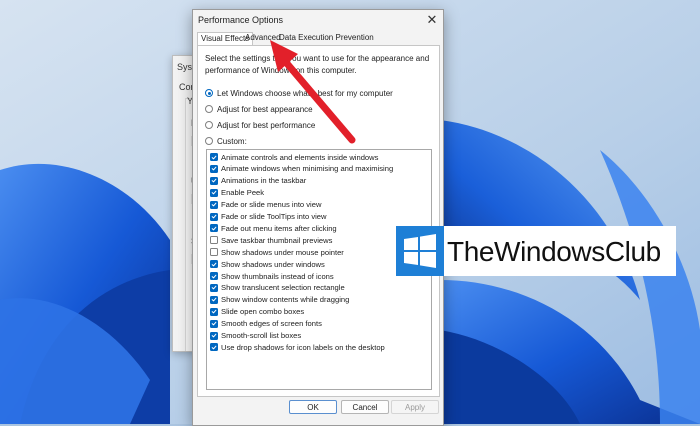 The image size is (700, 426). Describe the element at coordinates (554, 251) in the screenshot. I see `watermark-text: TheWindowsClub` at that location.